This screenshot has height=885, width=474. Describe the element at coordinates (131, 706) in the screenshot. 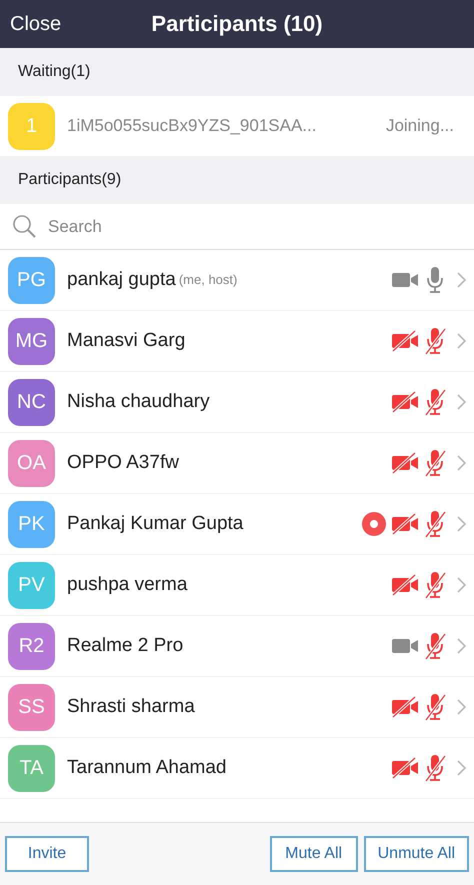

I see `participant-name: Shrasti sharma` at that location.